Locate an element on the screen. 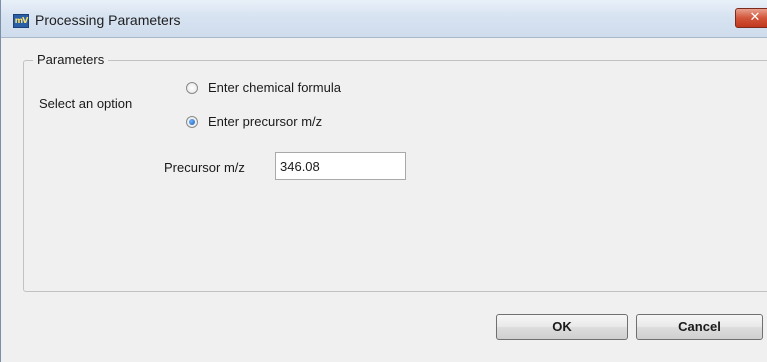 Image resolution: width=767 pixels, height=362 pixels. precursor-mz-label: Precursor m/z is located at coordinates (204, 167).